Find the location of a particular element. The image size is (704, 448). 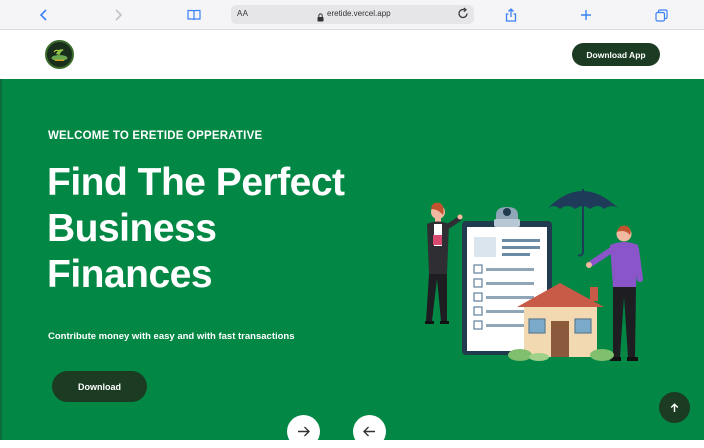

prev-slide-button is located at coordinates (369, 431).